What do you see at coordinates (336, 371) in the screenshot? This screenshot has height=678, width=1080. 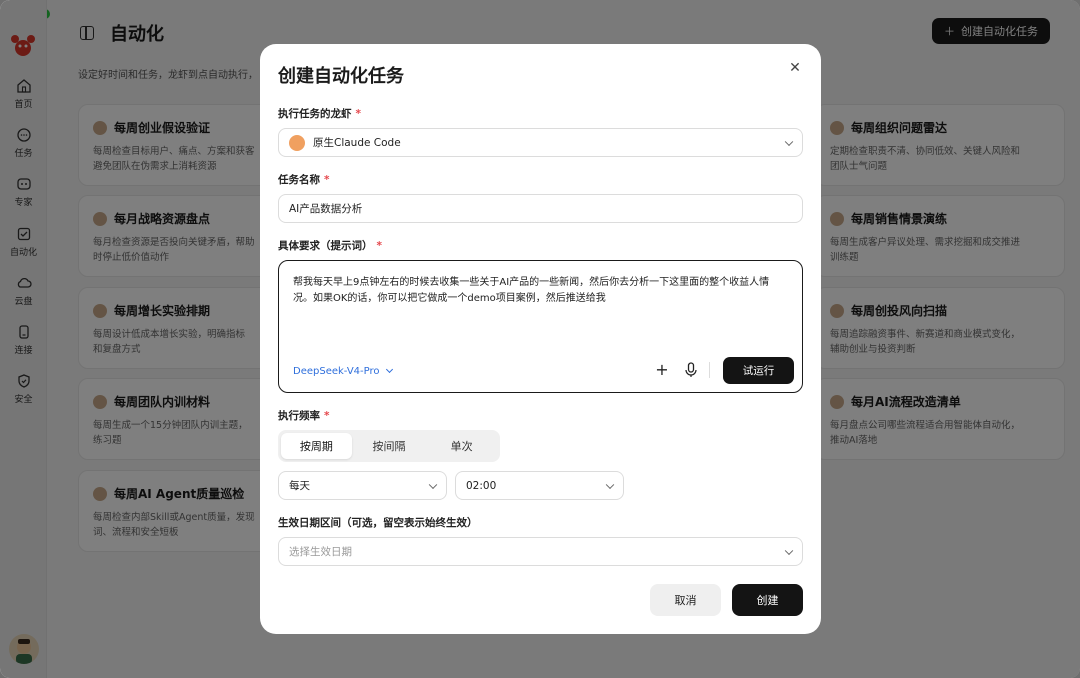 I see `model-select-value: DeepSeek-V4-Pro` at bounding box center [336, 371].